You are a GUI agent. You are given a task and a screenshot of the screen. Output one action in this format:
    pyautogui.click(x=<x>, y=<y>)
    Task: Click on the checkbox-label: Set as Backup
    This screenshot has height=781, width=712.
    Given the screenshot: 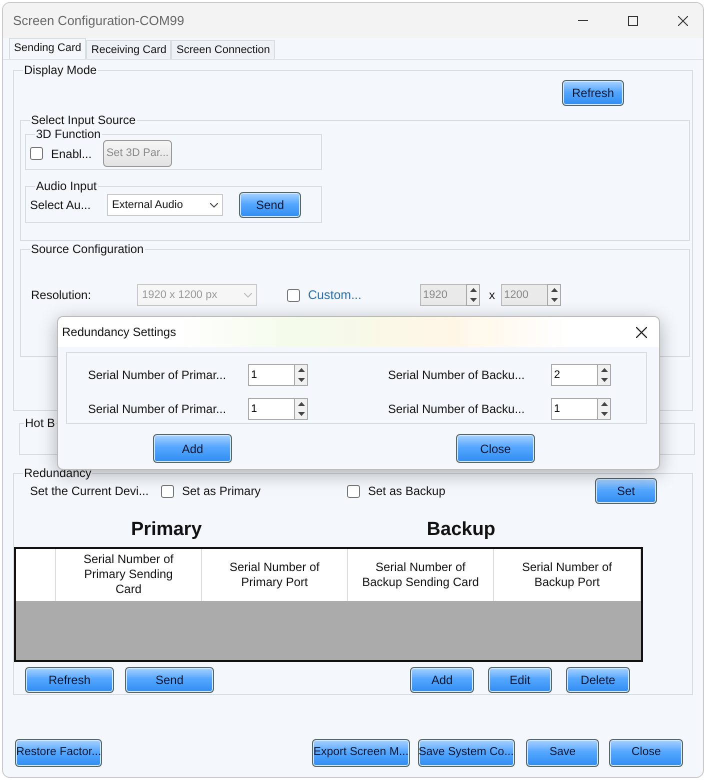 What is the action you would take?
    pyautogui.click(x=407, y=491)
    